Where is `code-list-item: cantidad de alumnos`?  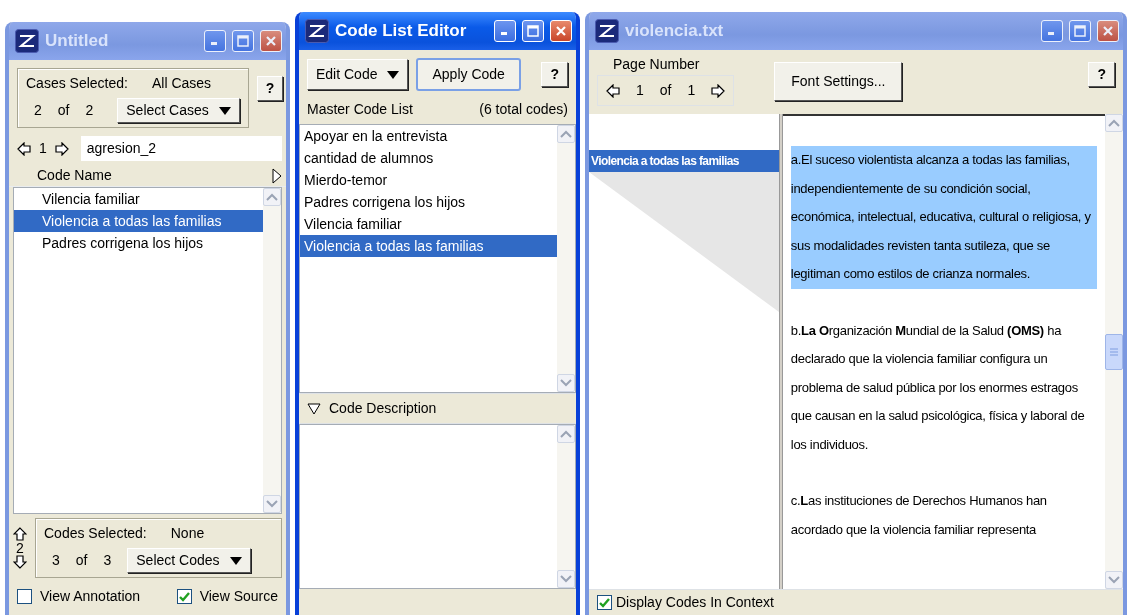 code-list-item: cantidad de alumnos is located at coordinates (428, 158).